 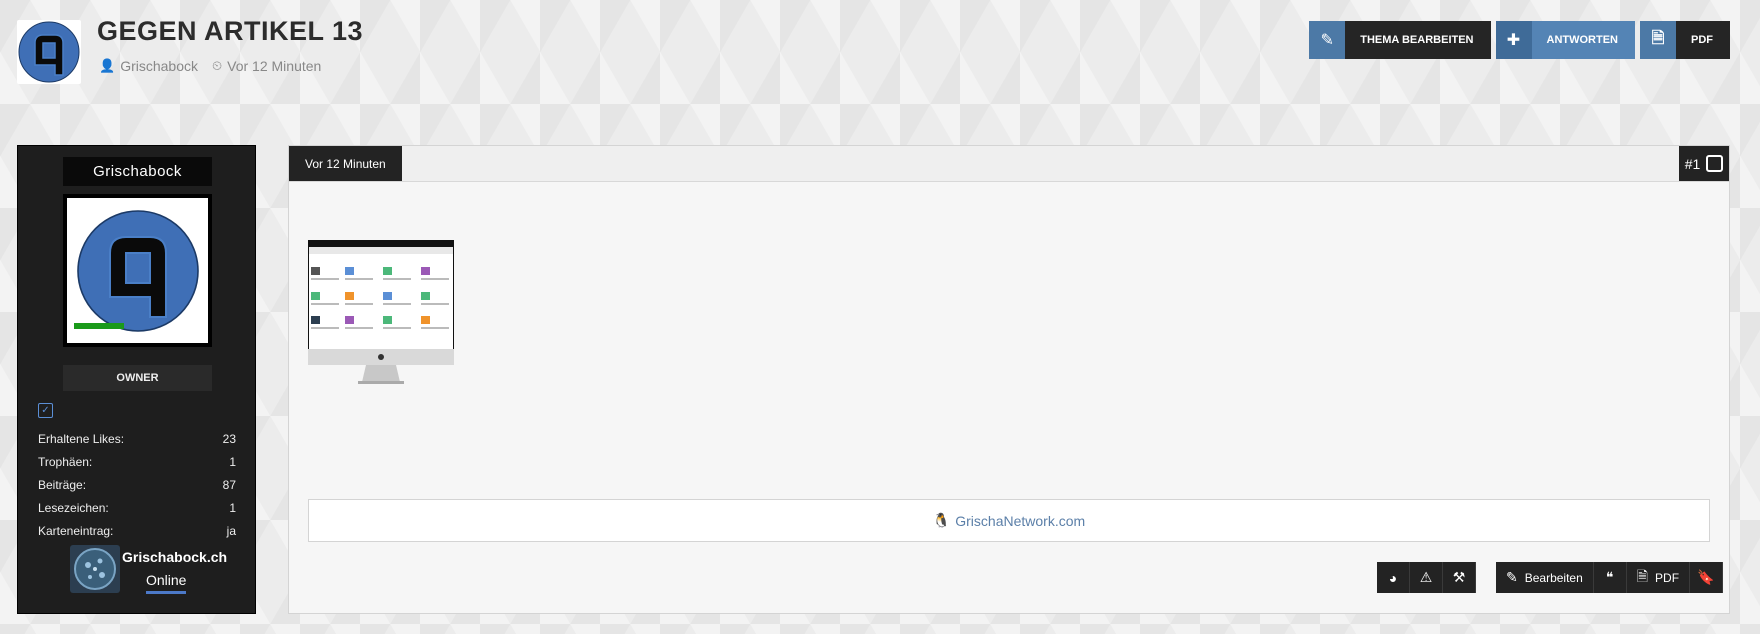 I want to click on imac-screenshot-image, so click(x=381, y=312).